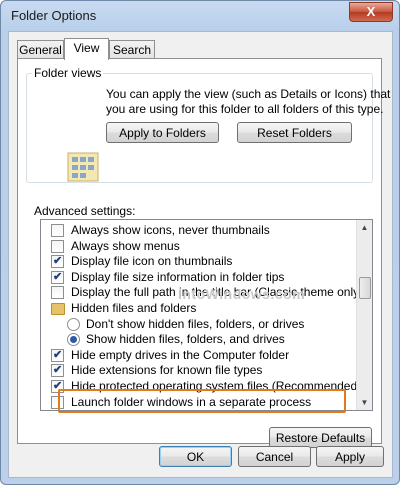  What do you see at coordinates (40, 49) in the screenshot?
I see `tab-general: General` at bounding box center [40, 49].